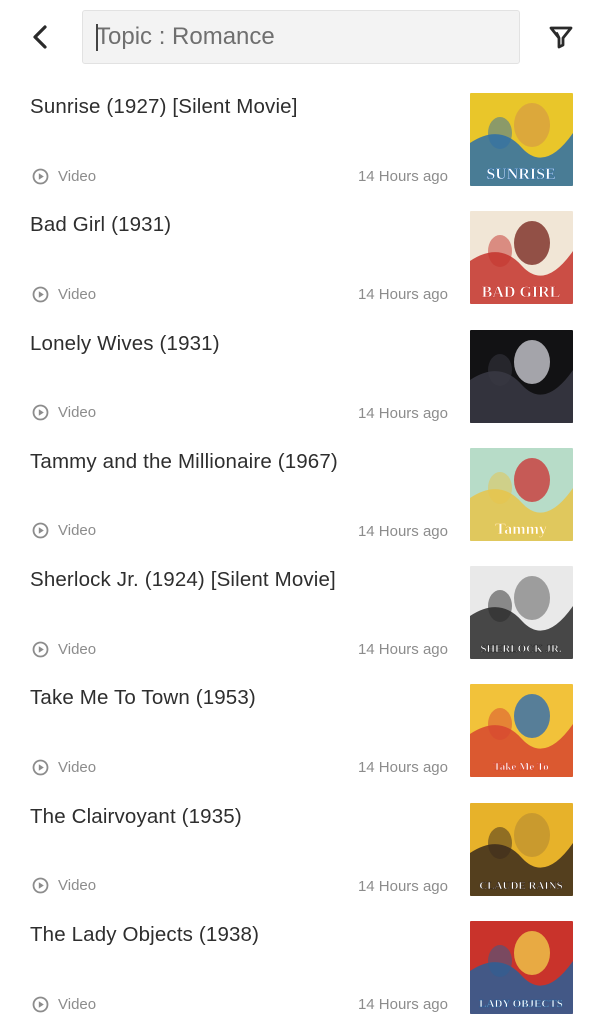 Image resolution: width=600 pixels, height=1024 pixels. What do you see at coordinates (183, 580) in the screenshot?
I see `item-title: Sherlock Jr. (1924) [Silent Movie]` at bounding box center [183, 580].